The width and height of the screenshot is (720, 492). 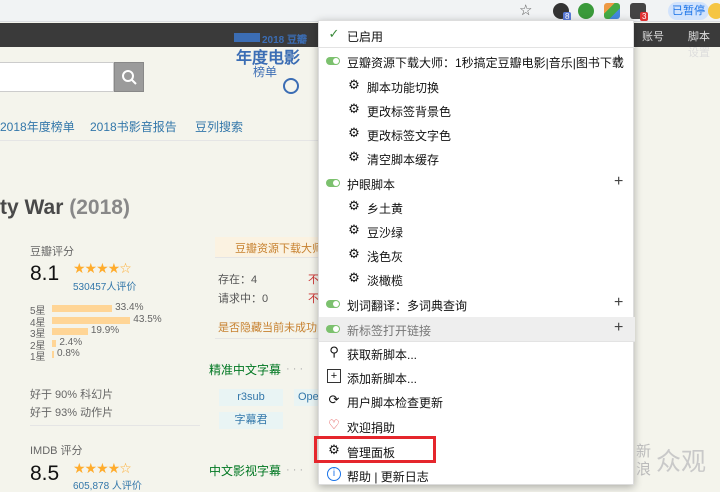 What do you see at coordinates (477, 475) in the screenshot?
I see `menu-help: i 帮助 | 更新日志` at bounding box center [477, 475].